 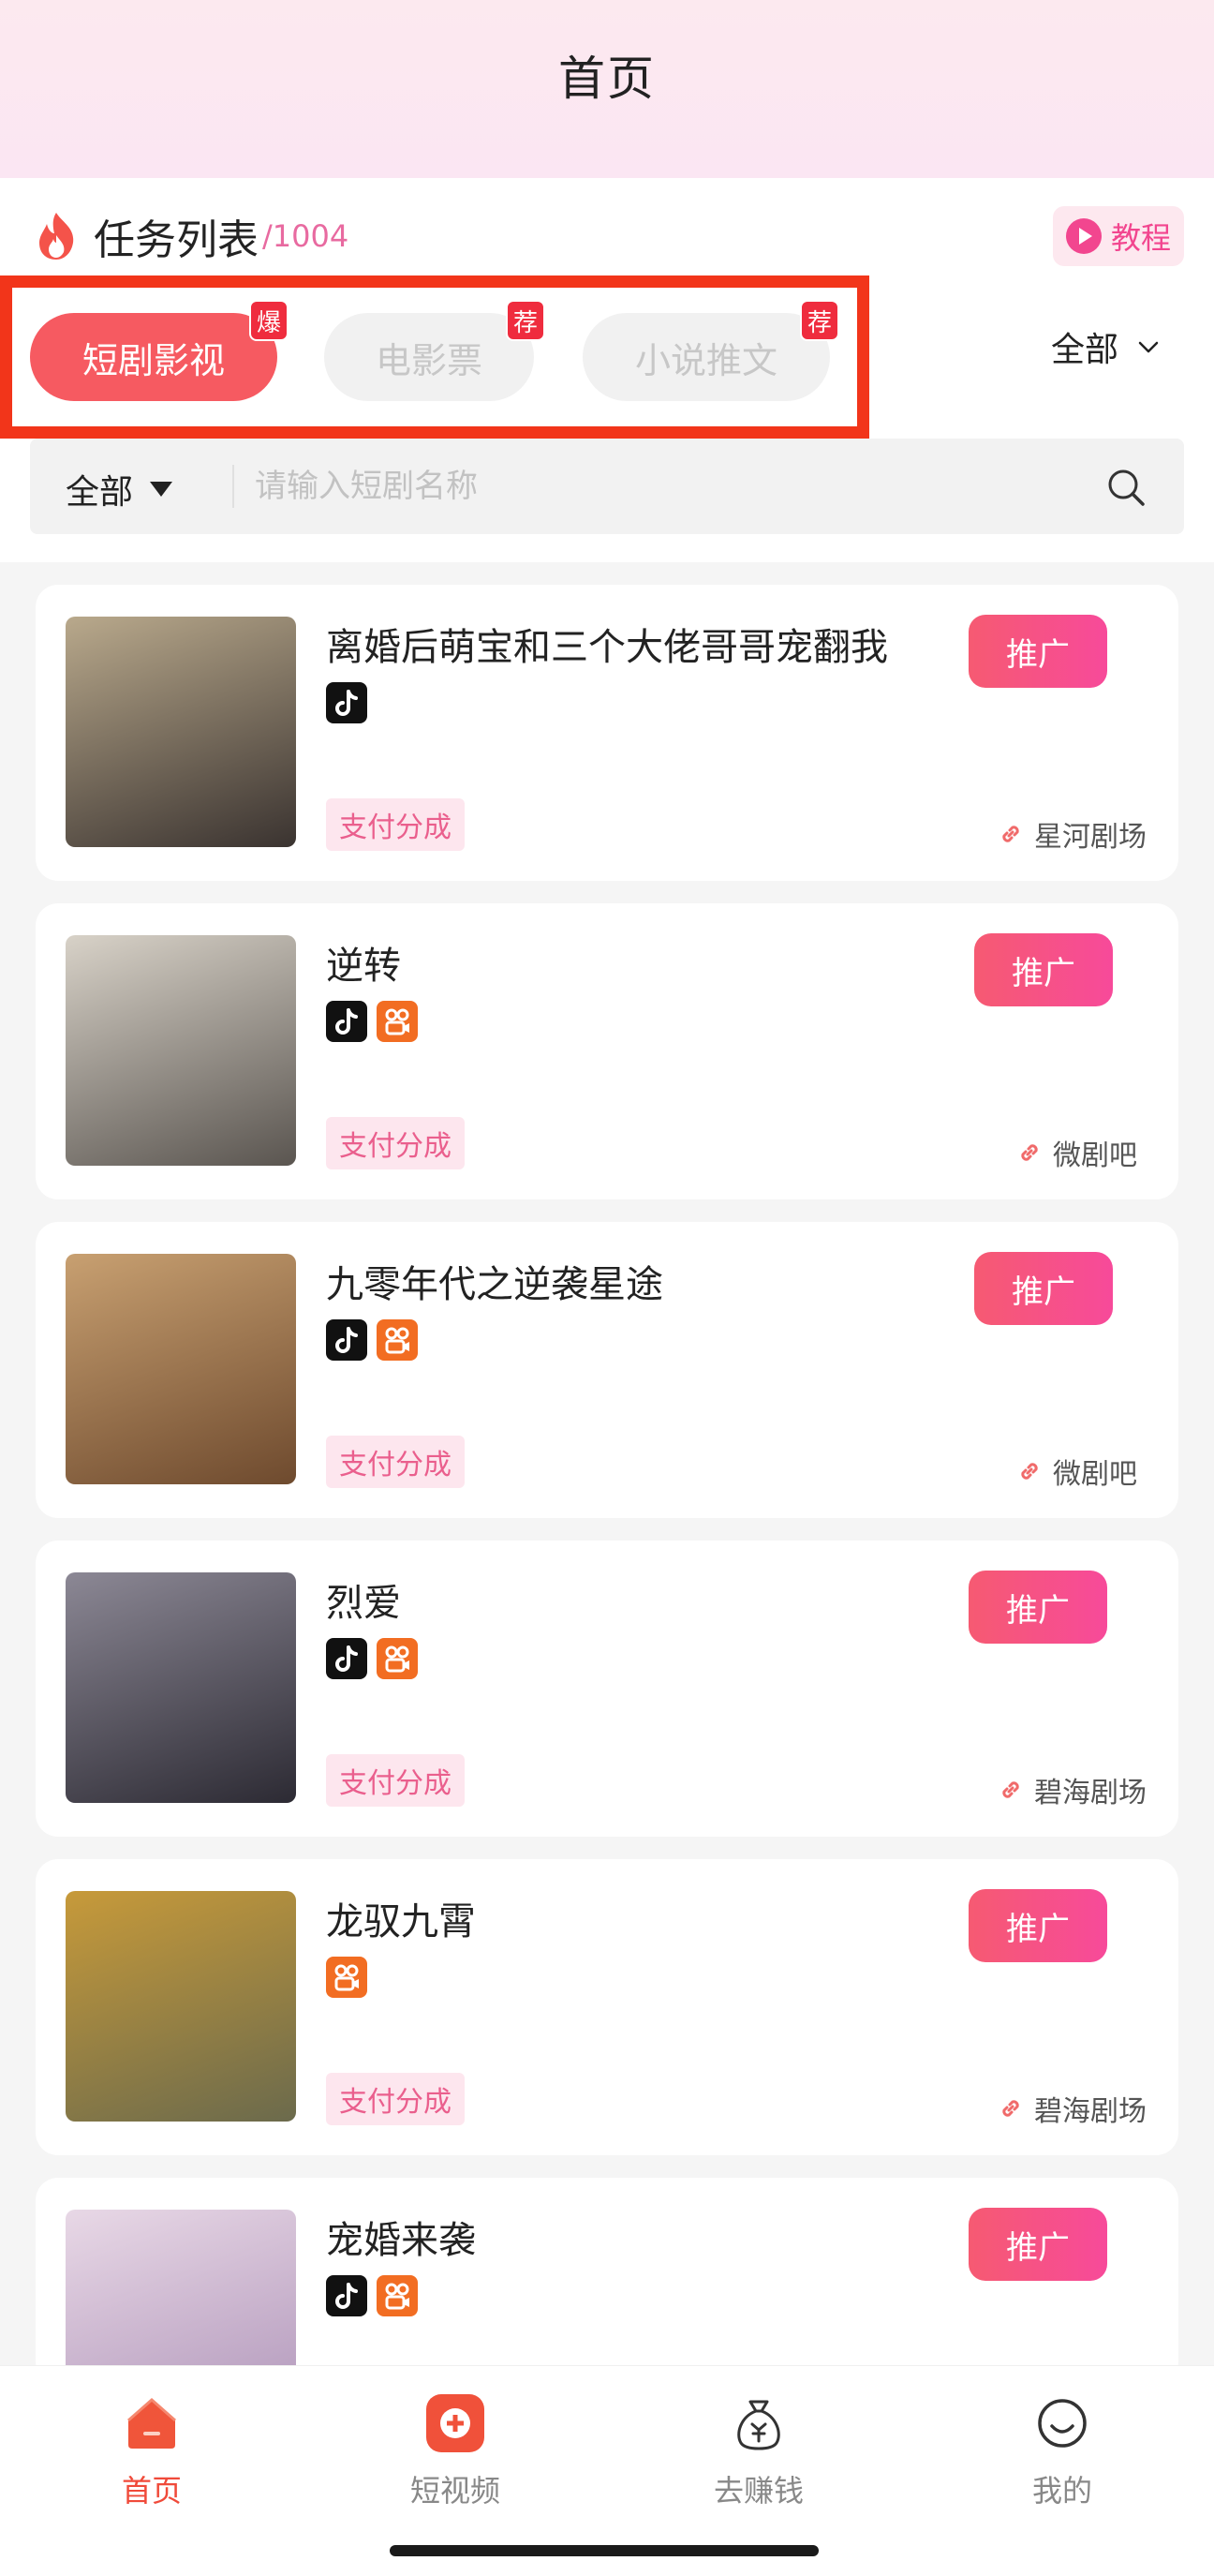 I want to click on nav-earn-money: 去赚钱, so click(x=758, y=2451).